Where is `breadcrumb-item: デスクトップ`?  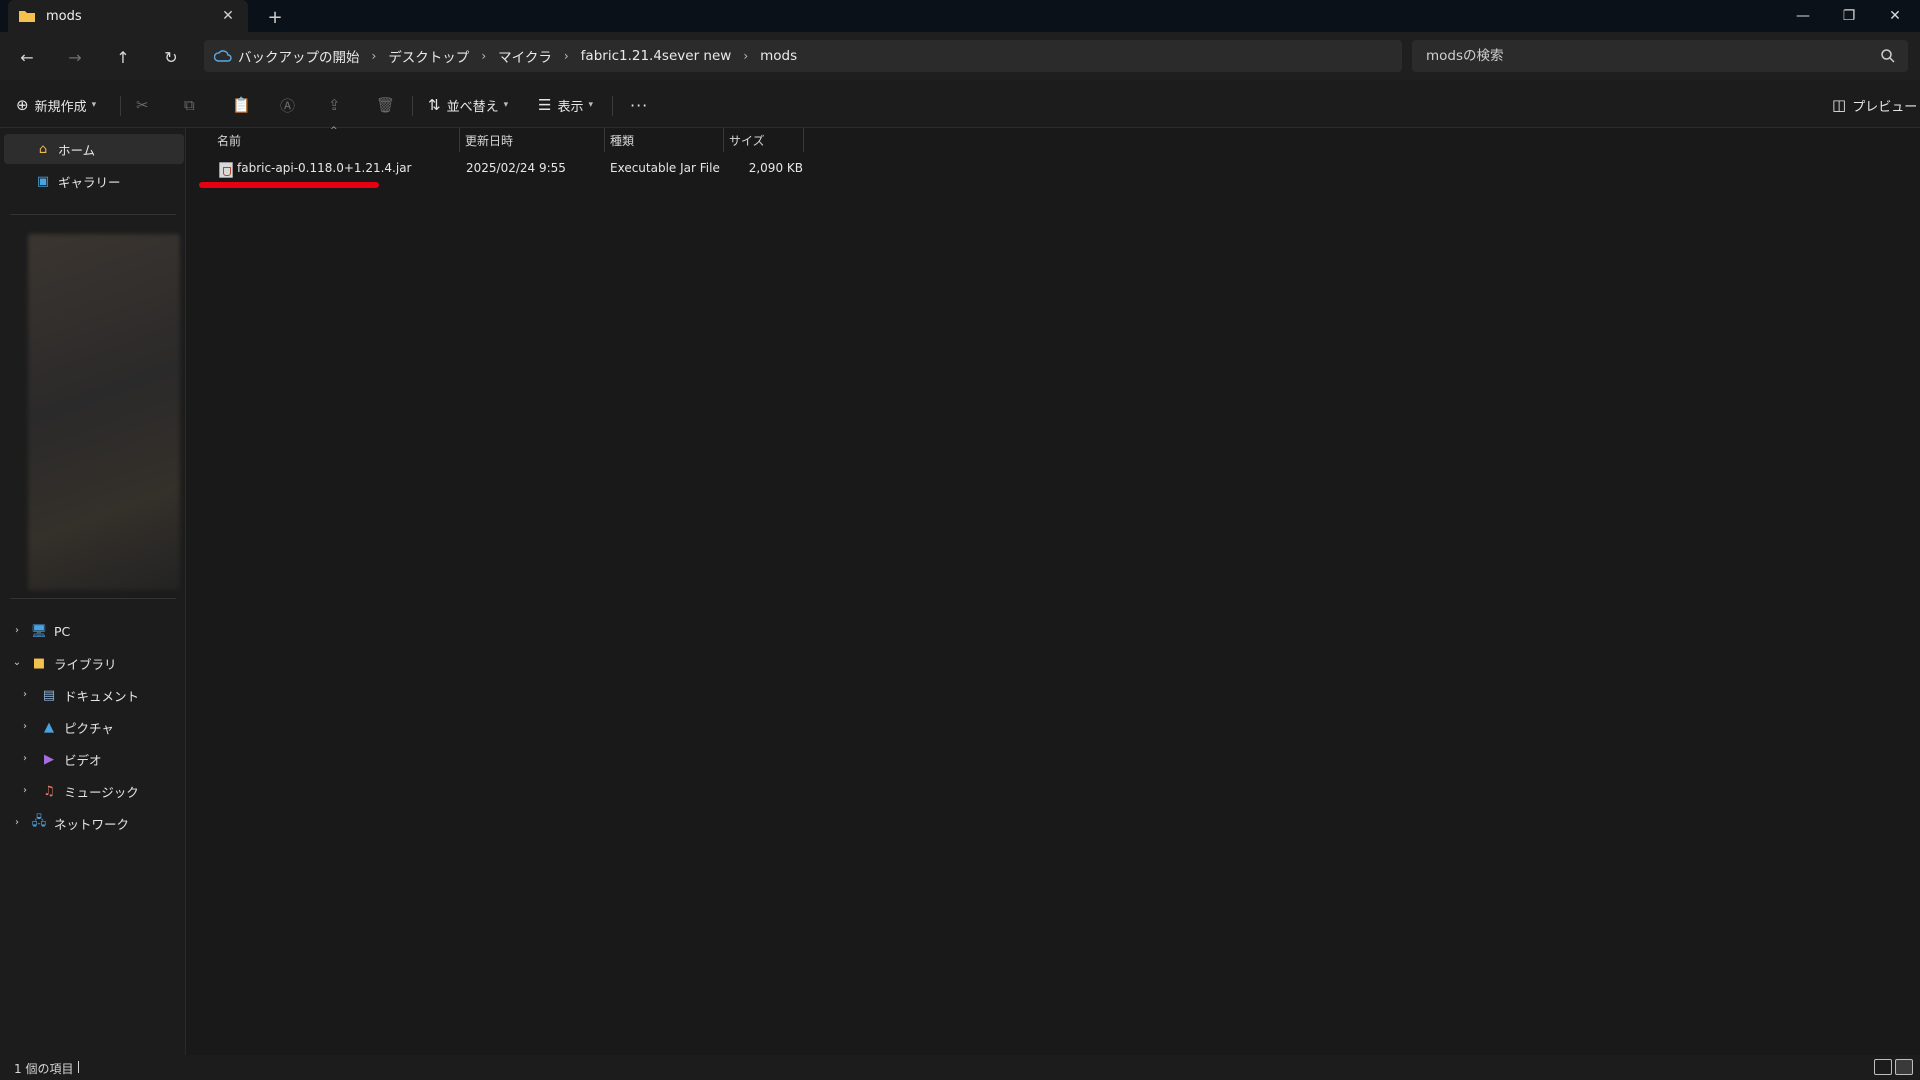 breadcrumb-item: デスクトップ is located at coordinates (428, 56).